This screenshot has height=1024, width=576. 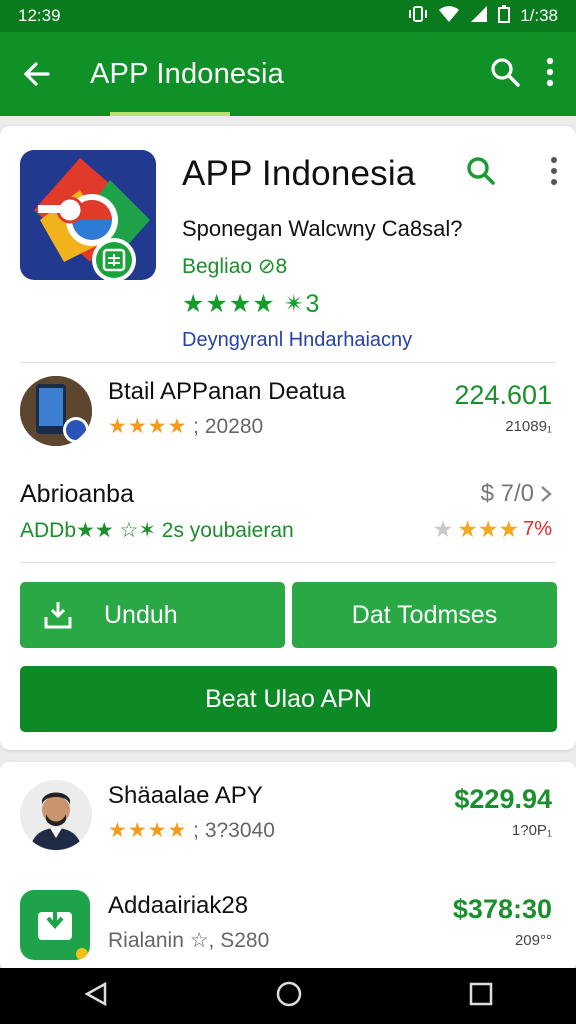 What do you see at coordinates (507, 493) in the screenshot?
I see `item-price: $ 7/0` at bounding box center [507, 493].